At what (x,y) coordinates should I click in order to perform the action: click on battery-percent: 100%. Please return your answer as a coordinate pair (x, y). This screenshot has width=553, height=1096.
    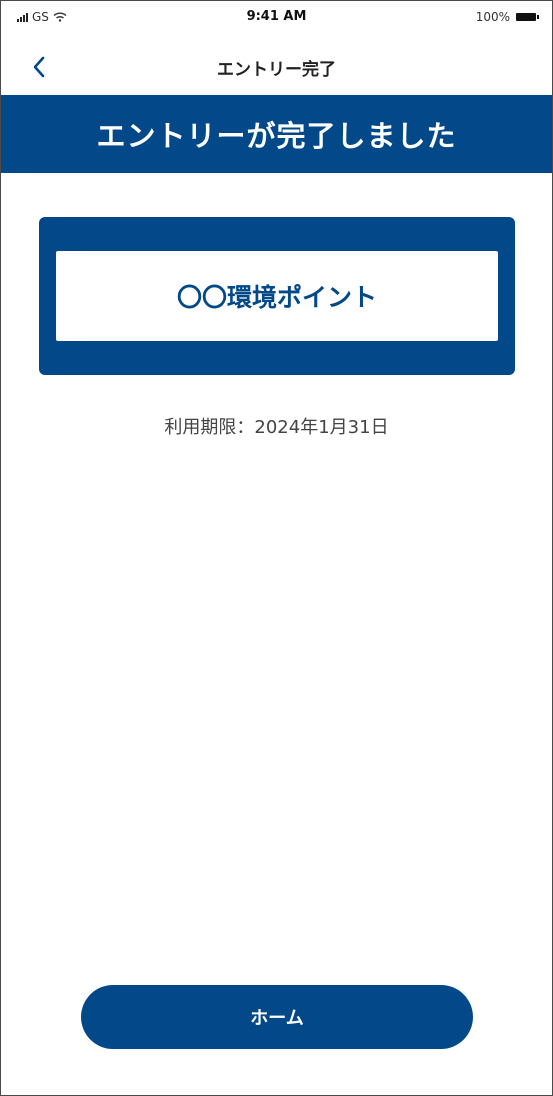
    Looking at the image, I should click on (492, 17).